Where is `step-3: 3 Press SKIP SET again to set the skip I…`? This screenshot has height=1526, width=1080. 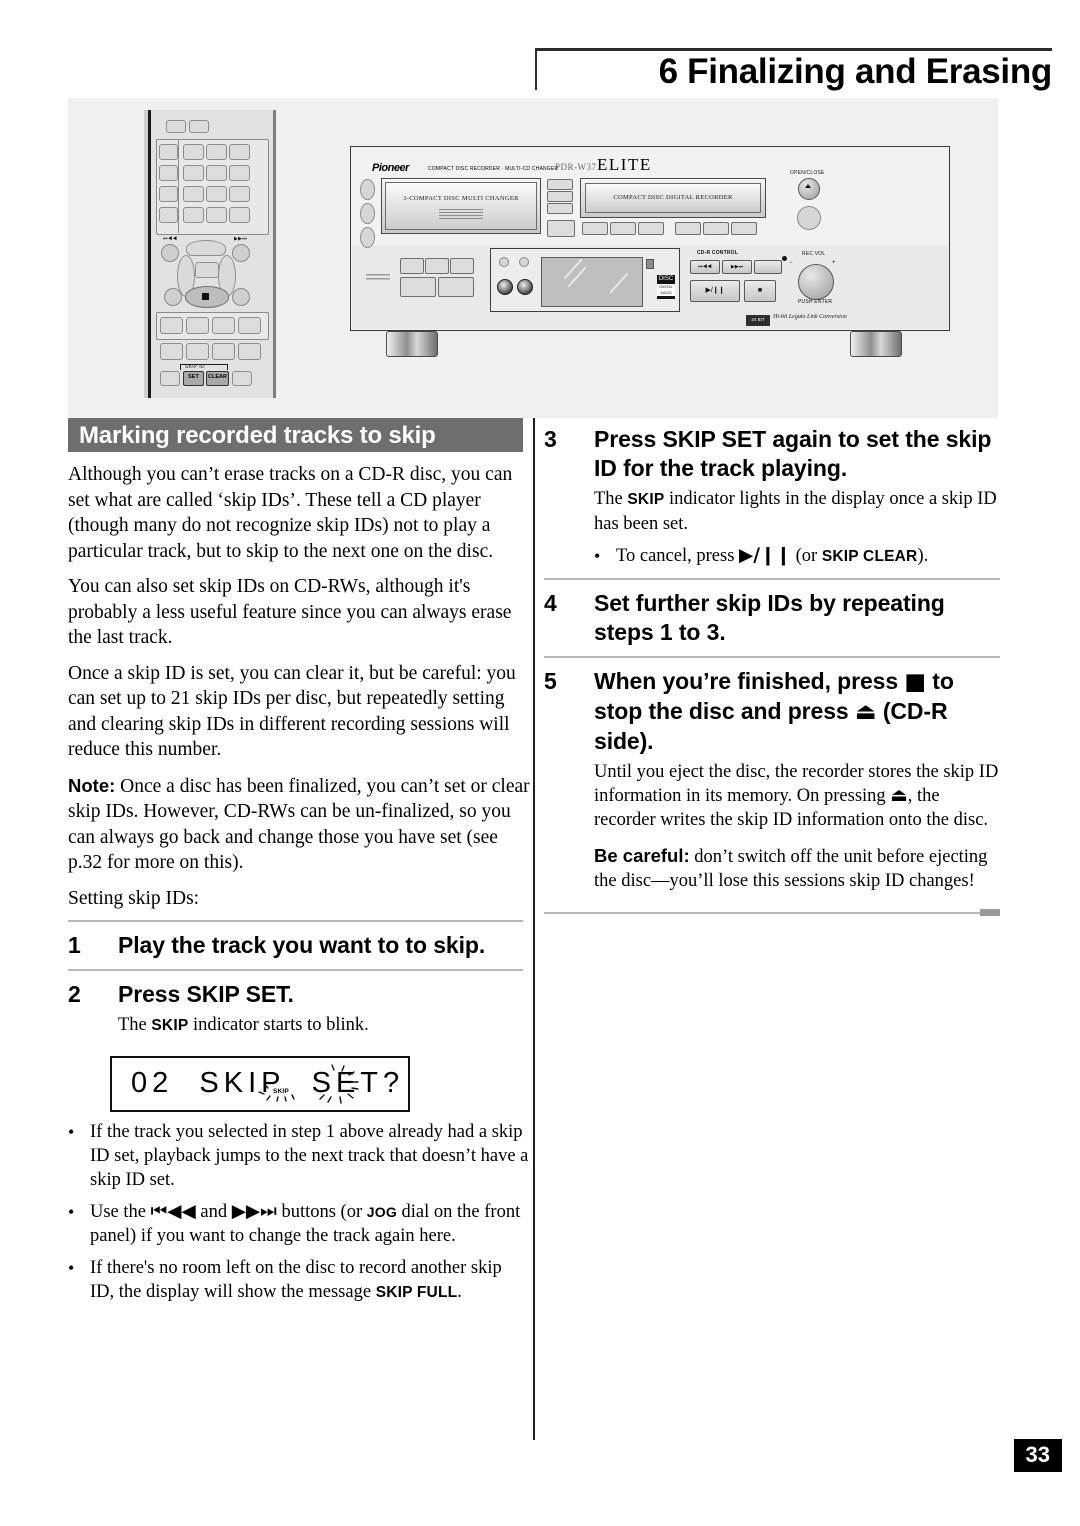 step-3: 3 Press SKIP SET again to set the skip I… is located at coordinates (772, 497).